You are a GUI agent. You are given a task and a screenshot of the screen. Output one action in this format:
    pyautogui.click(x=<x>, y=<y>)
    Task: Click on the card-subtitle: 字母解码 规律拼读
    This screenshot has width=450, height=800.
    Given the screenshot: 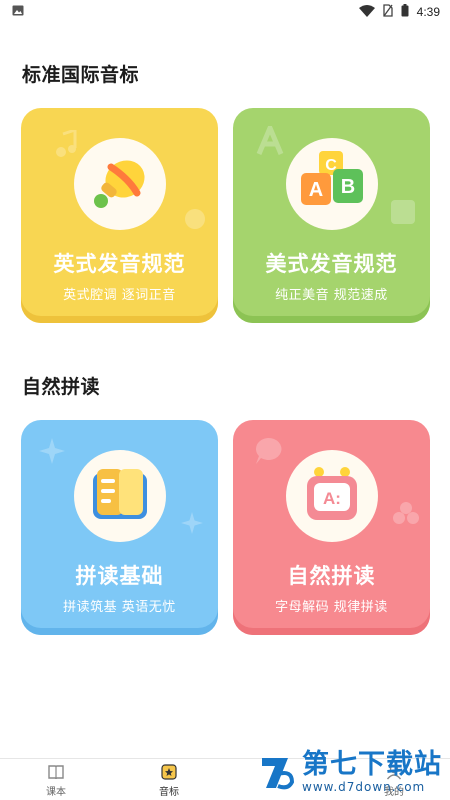 What is the action you would take?
    pyautogui.click(x=331, y=607)
    